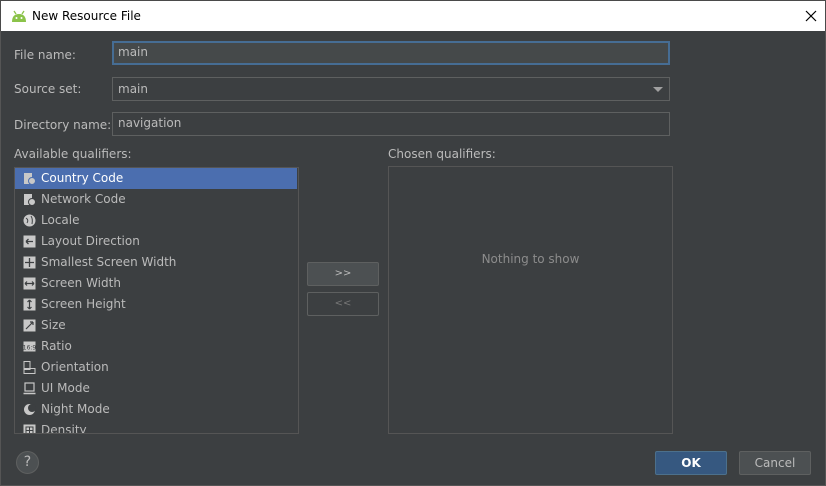 The image size is (826, 486). Describe the element at coordinates (156, 304) in the screenshot. I see `list-item: Screen Height` at that location.